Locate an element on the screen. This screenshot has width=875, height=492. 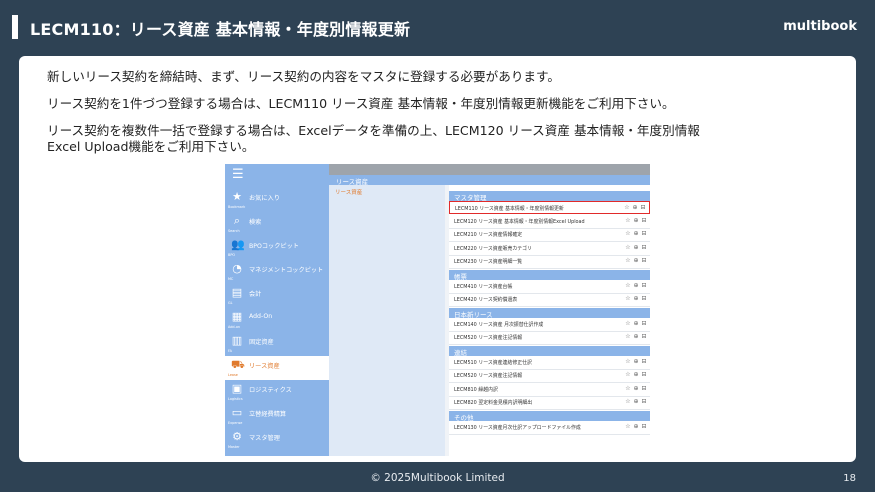
search-icon: ⌕ is located at coordinates (237, 220).